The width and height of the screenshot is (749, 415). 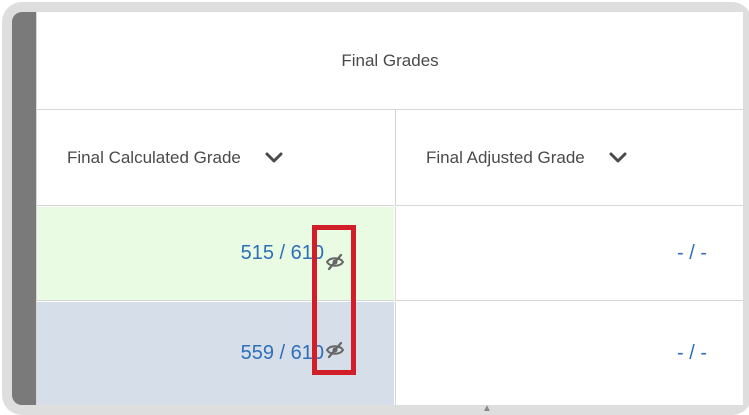 What do you see at coordinates (487, 408) in the screenshot?
I see `cursor-mark: ▲` at bounding box center [487, 408].